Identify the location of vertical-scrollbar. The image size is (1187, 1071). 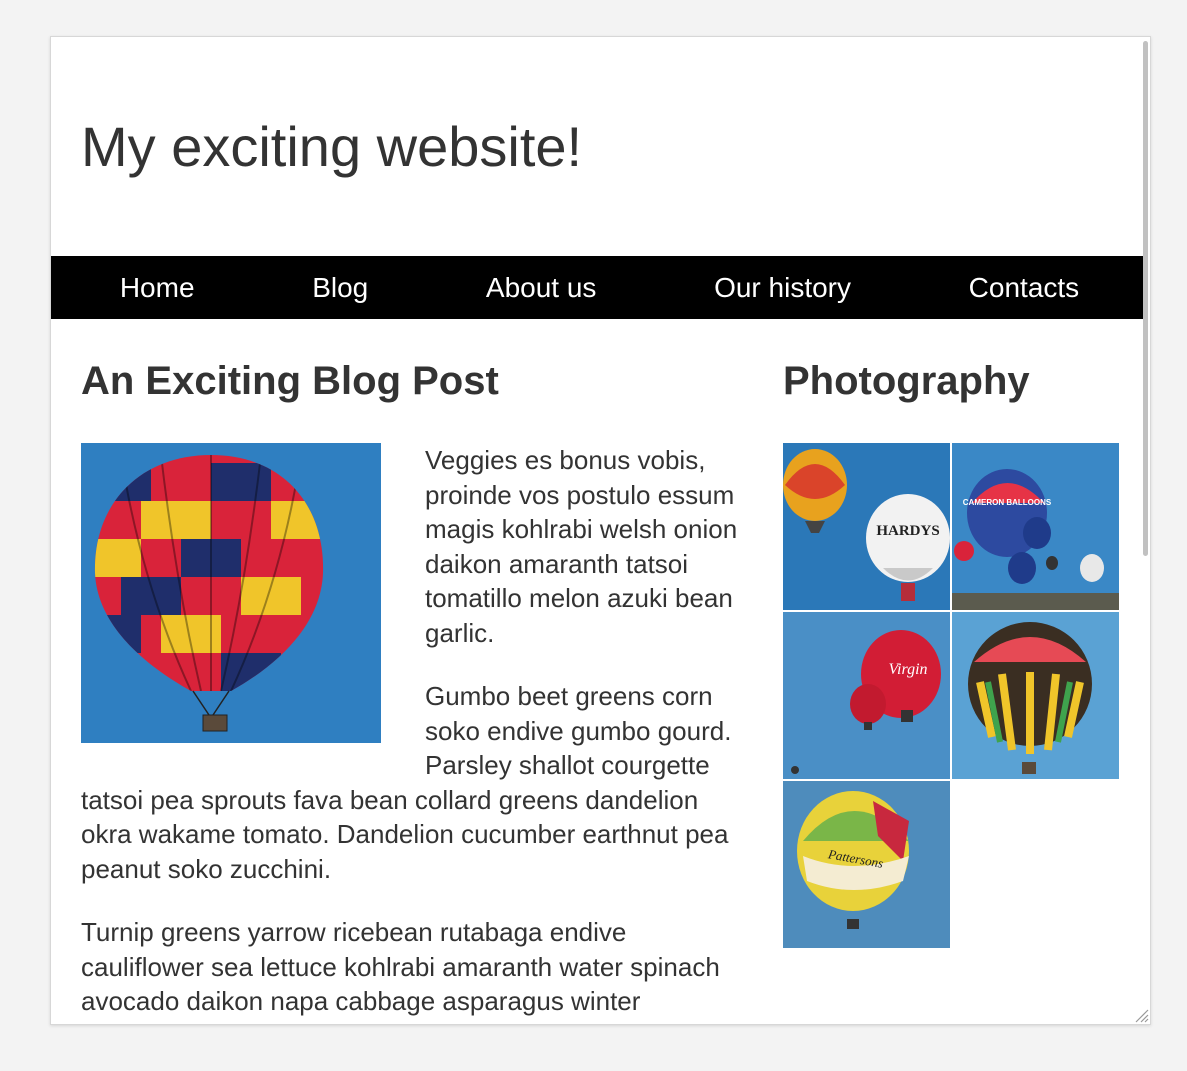
(1145, 530).